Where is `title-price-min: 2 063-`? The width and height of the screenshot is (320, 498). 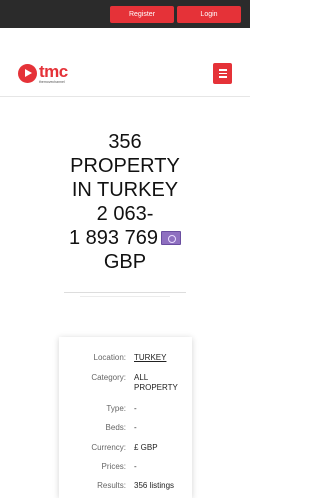 title-price-min: 2 063- is located at coordinates (125, 214).